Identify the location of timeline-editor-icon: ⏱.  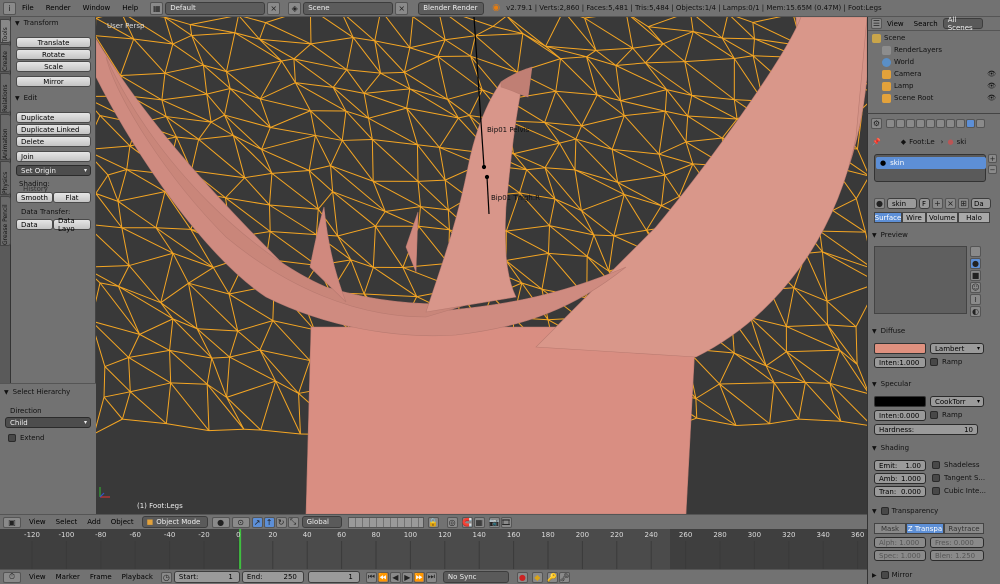
(12, 577).